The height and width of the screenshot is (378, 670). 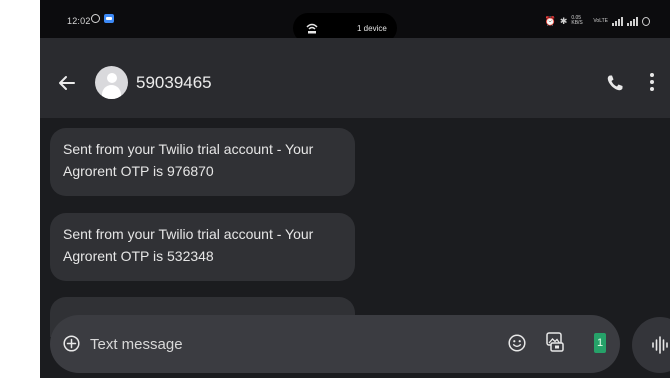 What do you see at coordinates (174, 83) in the screenshot?
I see `contact-name: 59039465` at bounding box center [174, 83].